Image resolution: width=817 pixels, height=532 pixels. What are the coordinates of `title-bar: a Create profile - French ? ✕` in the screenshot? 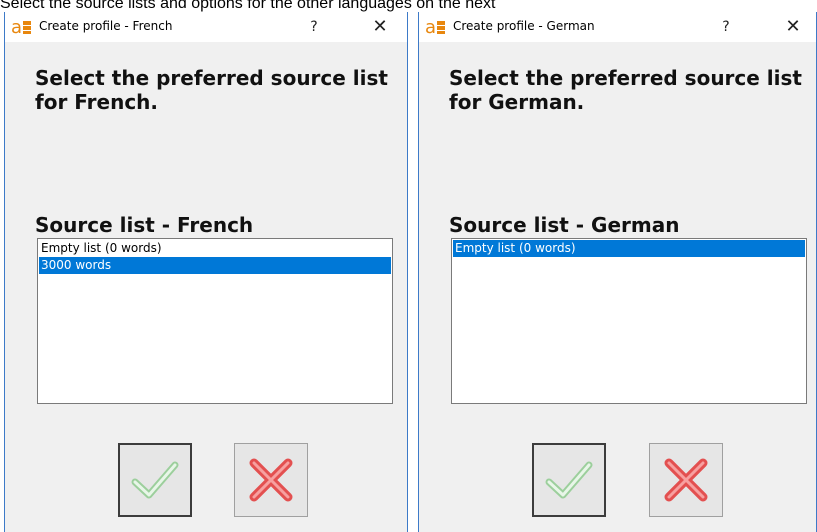 It's located at (206, 27).